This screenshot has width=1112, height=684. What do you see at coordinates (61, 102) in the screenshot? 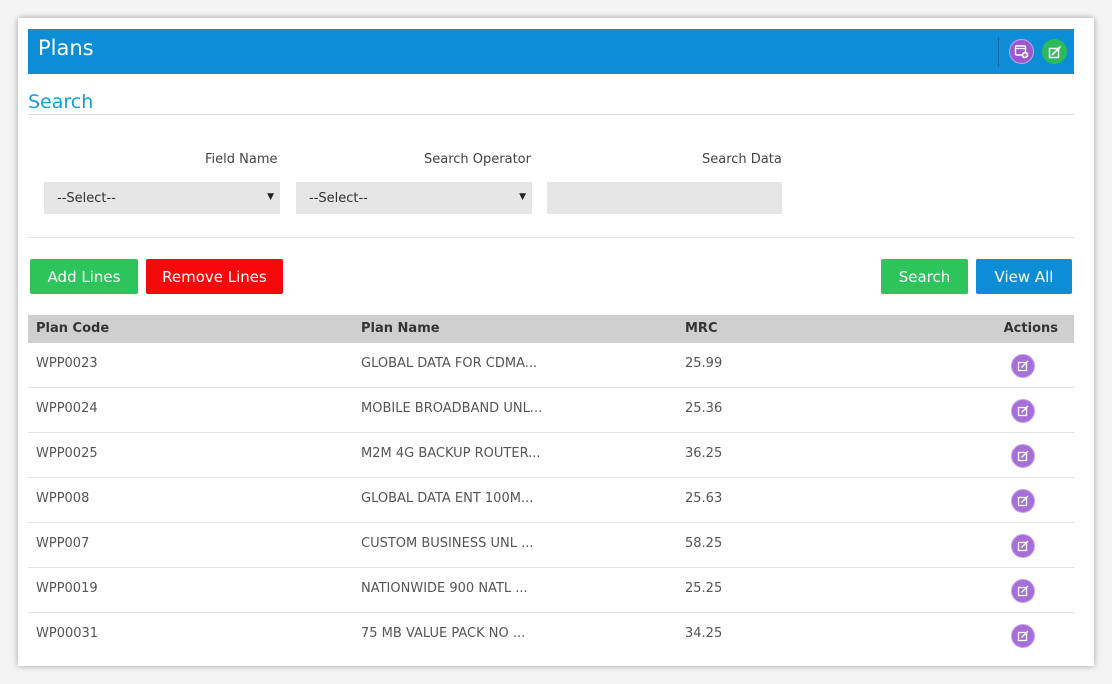
I see `search-section-title: Search` at bounding box center [61, 102].